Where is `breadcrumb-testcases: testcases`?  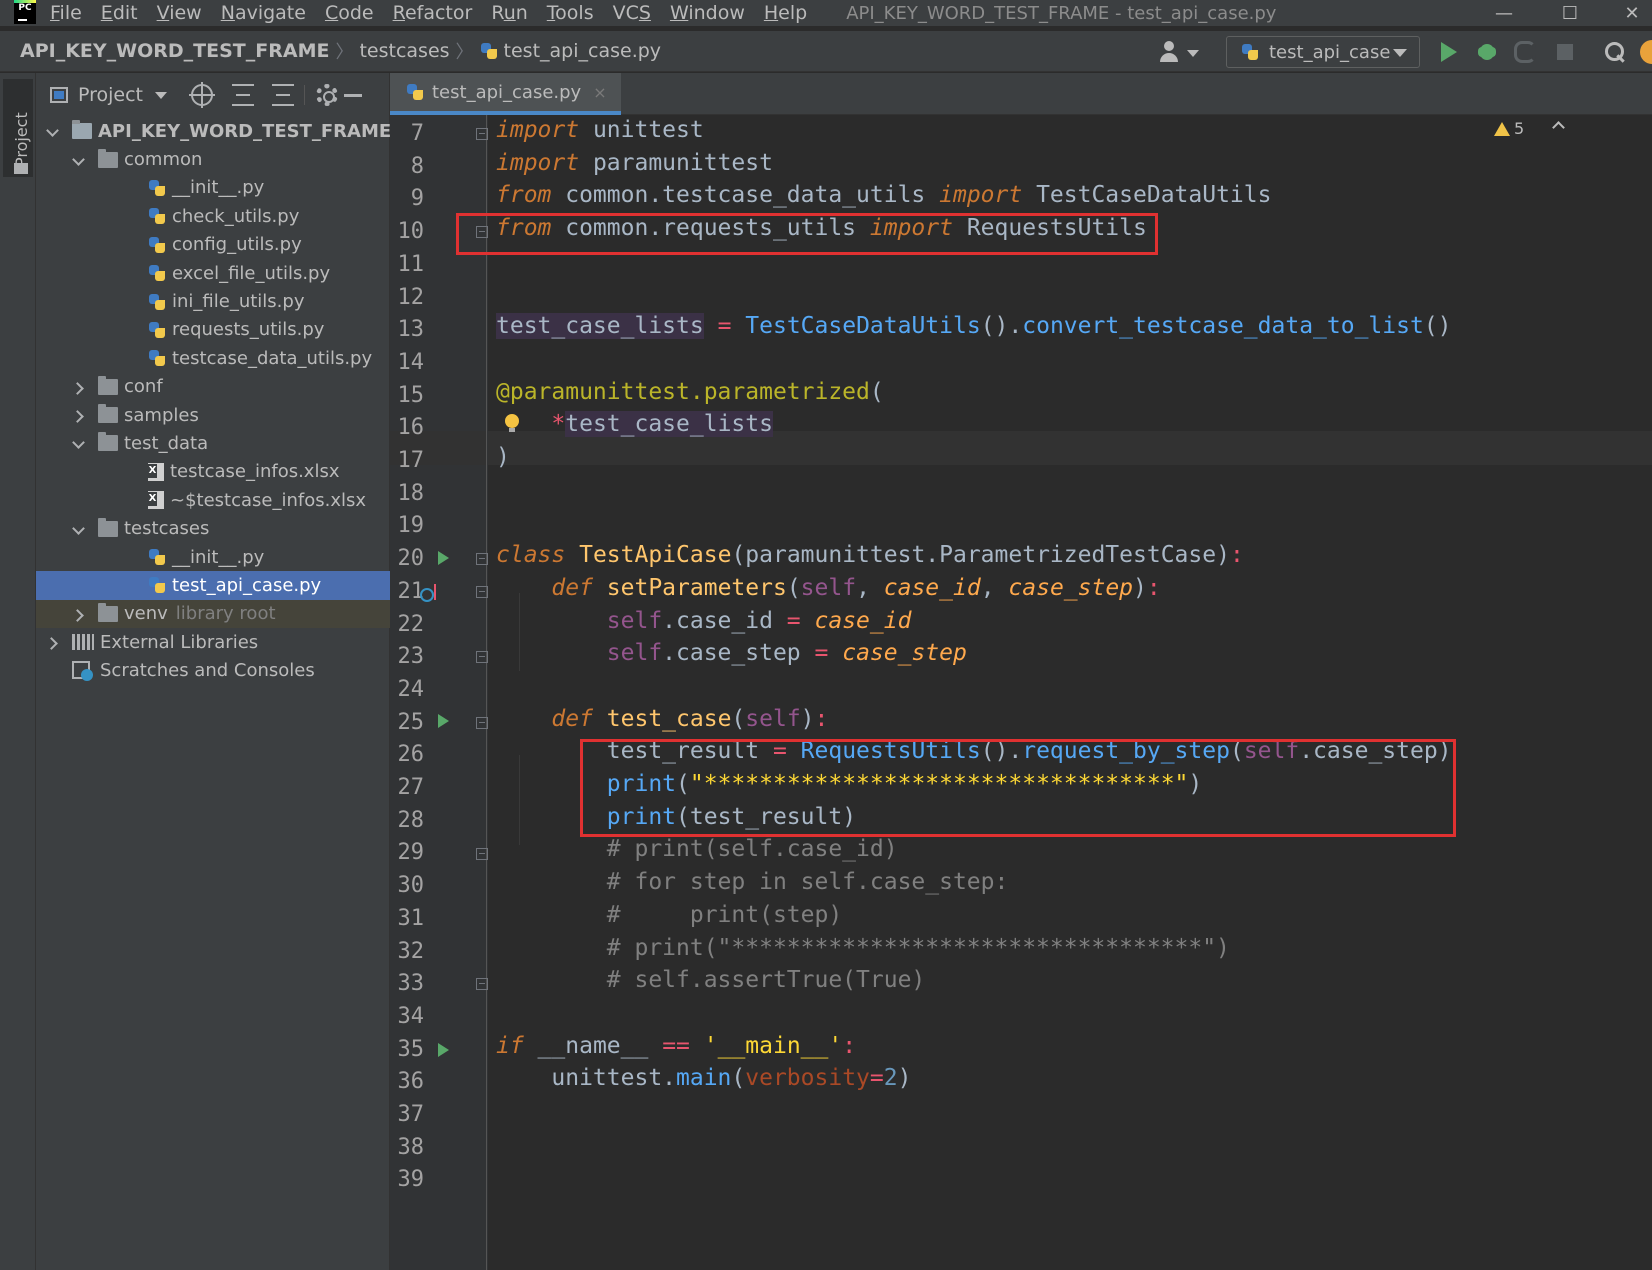 breadcrumb-testcases: testcases is located at coordinates (404, 51).